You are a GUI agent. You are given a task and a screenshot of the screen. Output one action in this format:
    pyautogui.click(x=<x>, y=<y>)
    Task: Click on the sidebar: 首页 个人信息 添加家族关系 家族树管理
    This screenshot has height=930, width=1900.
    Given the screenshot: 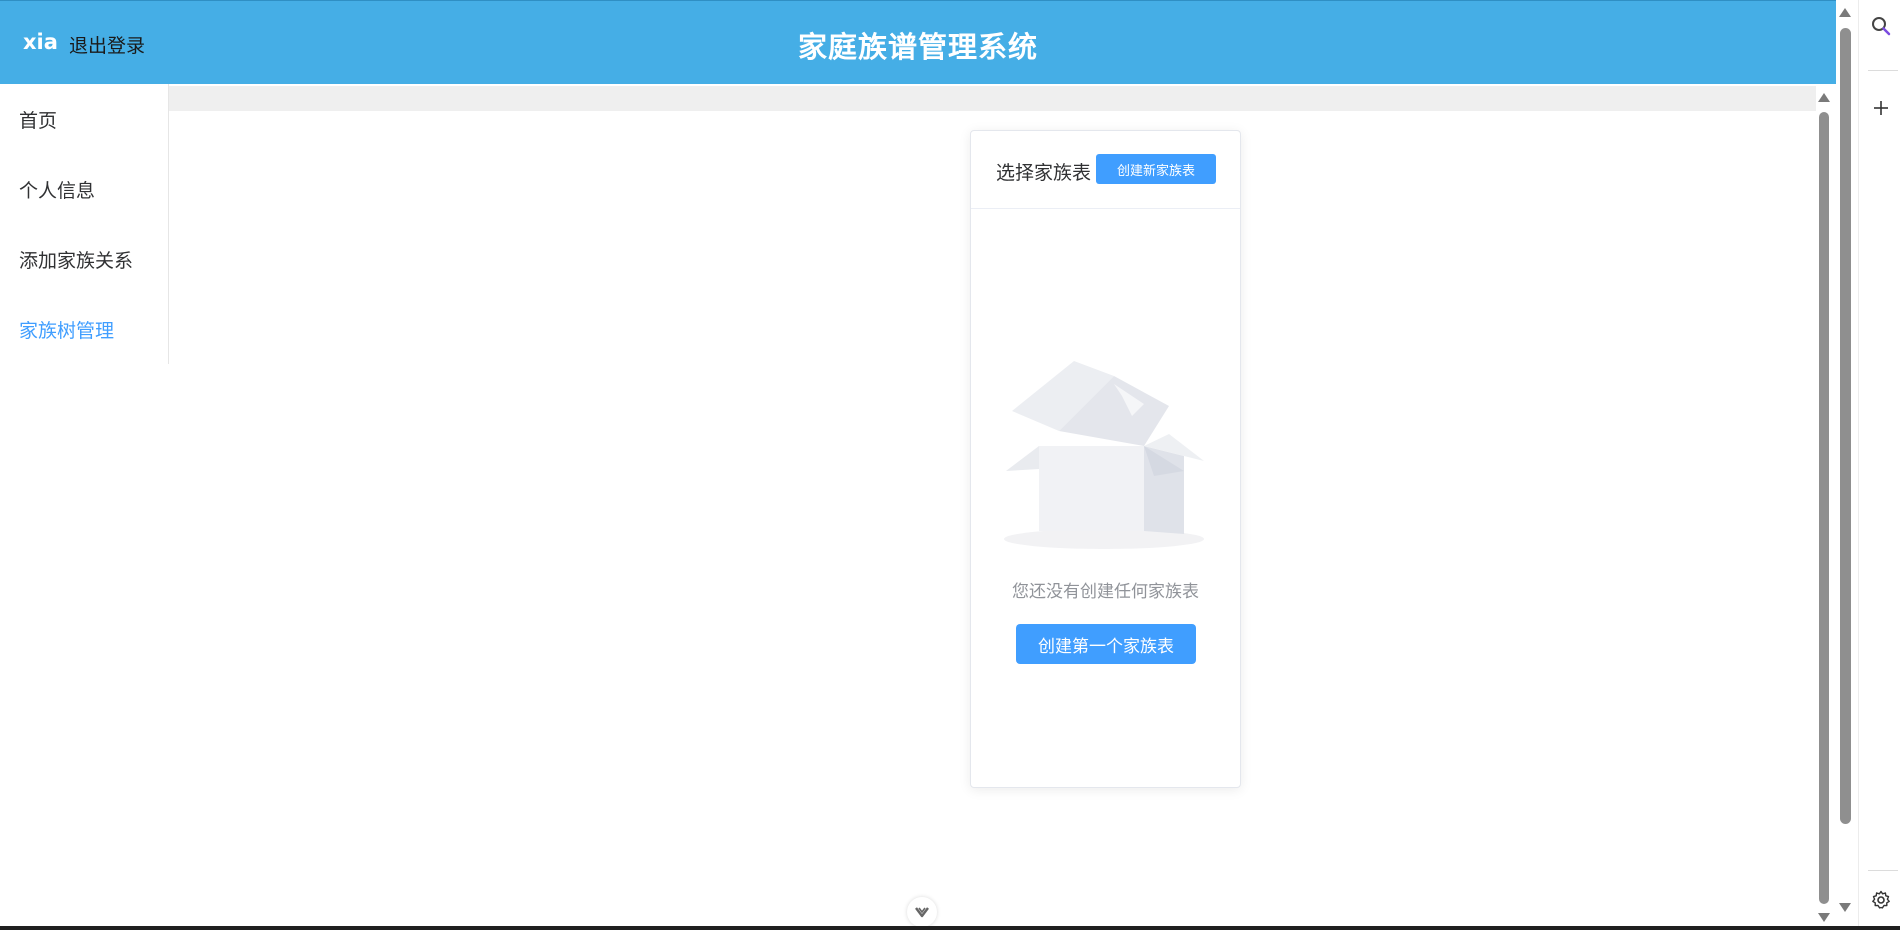 What is the action you would take?
    pyautogui.click(x=84, y=224)
    